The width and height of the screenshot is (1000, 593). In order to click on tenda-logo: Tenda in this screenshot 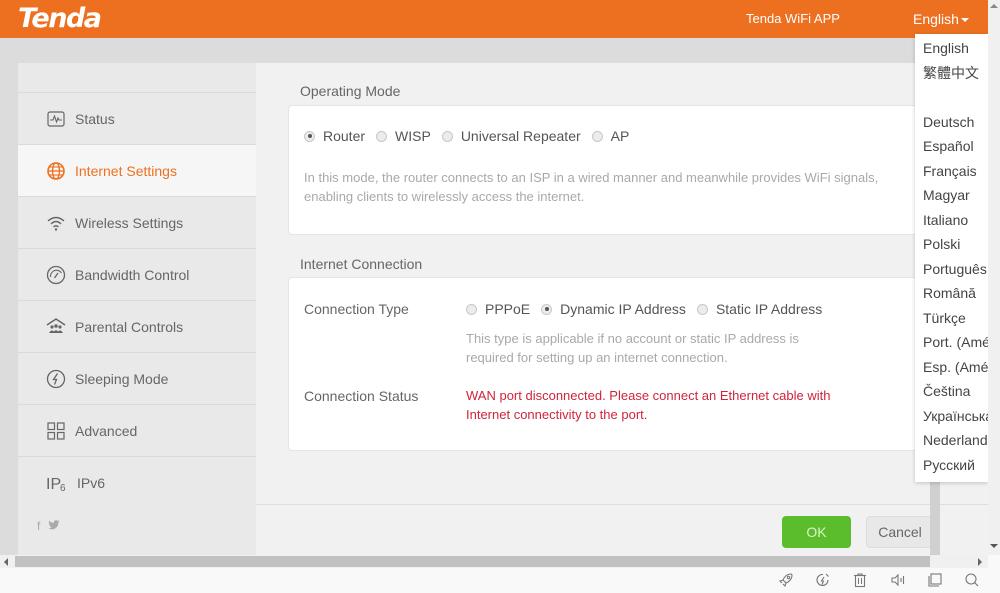, I will do `click(60, 18)`.